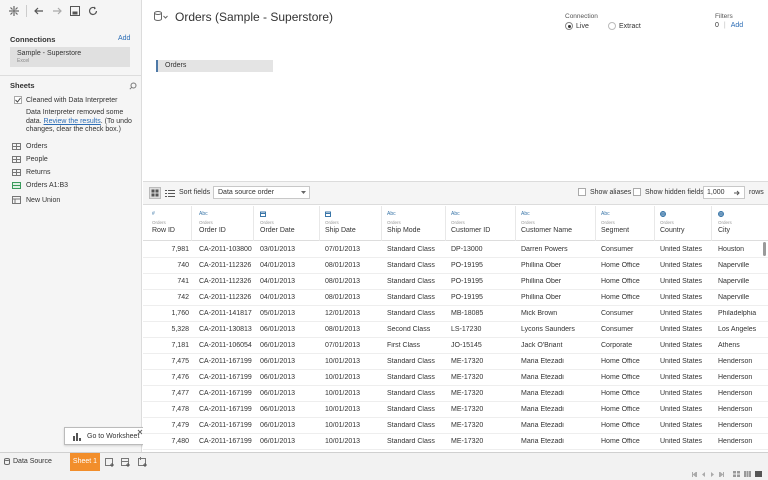 The image size is (768, 480). Describe the element at coordinates (467, 297) in the screenshot. I see `table-cell: PO-19195` at that location.